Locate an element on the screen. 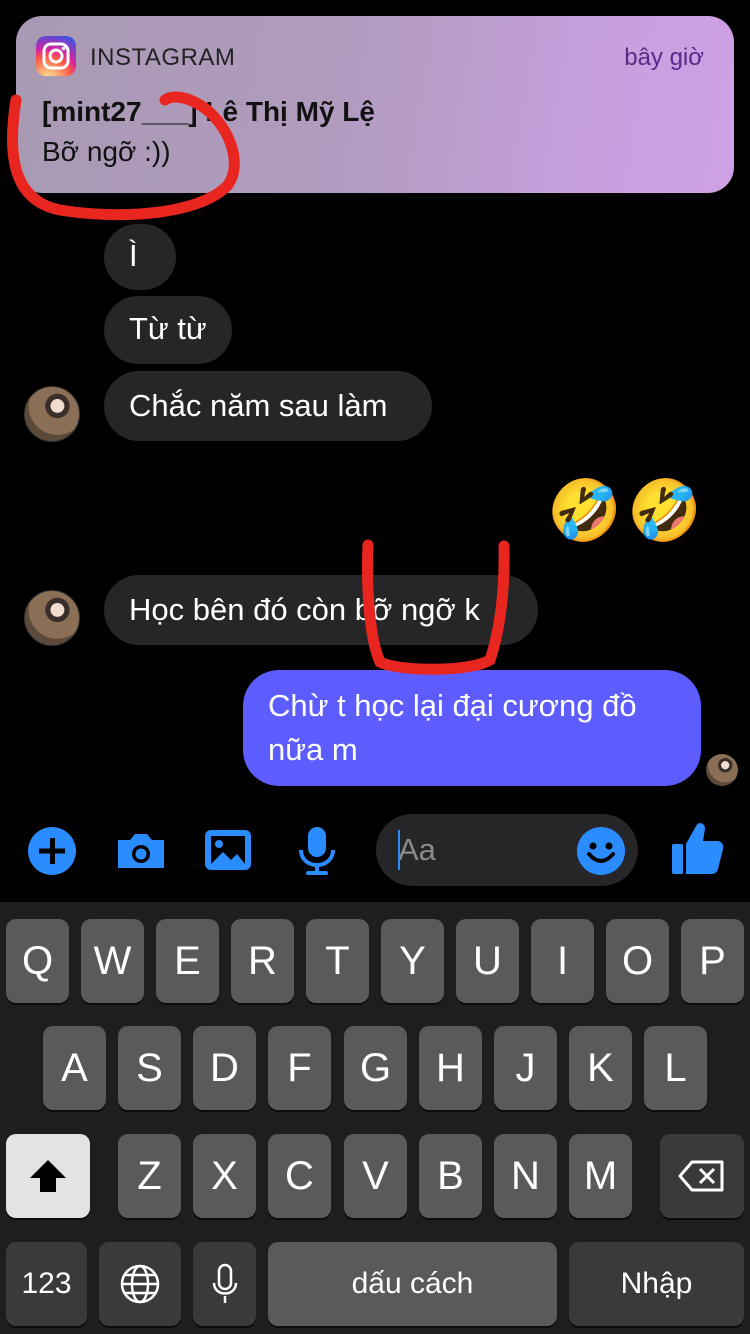 The height and width of the screenshot is (1334, 750). message-bubble-received: Học bên đó còn bỡ ngỡ k is located at coordinates (321, 610).